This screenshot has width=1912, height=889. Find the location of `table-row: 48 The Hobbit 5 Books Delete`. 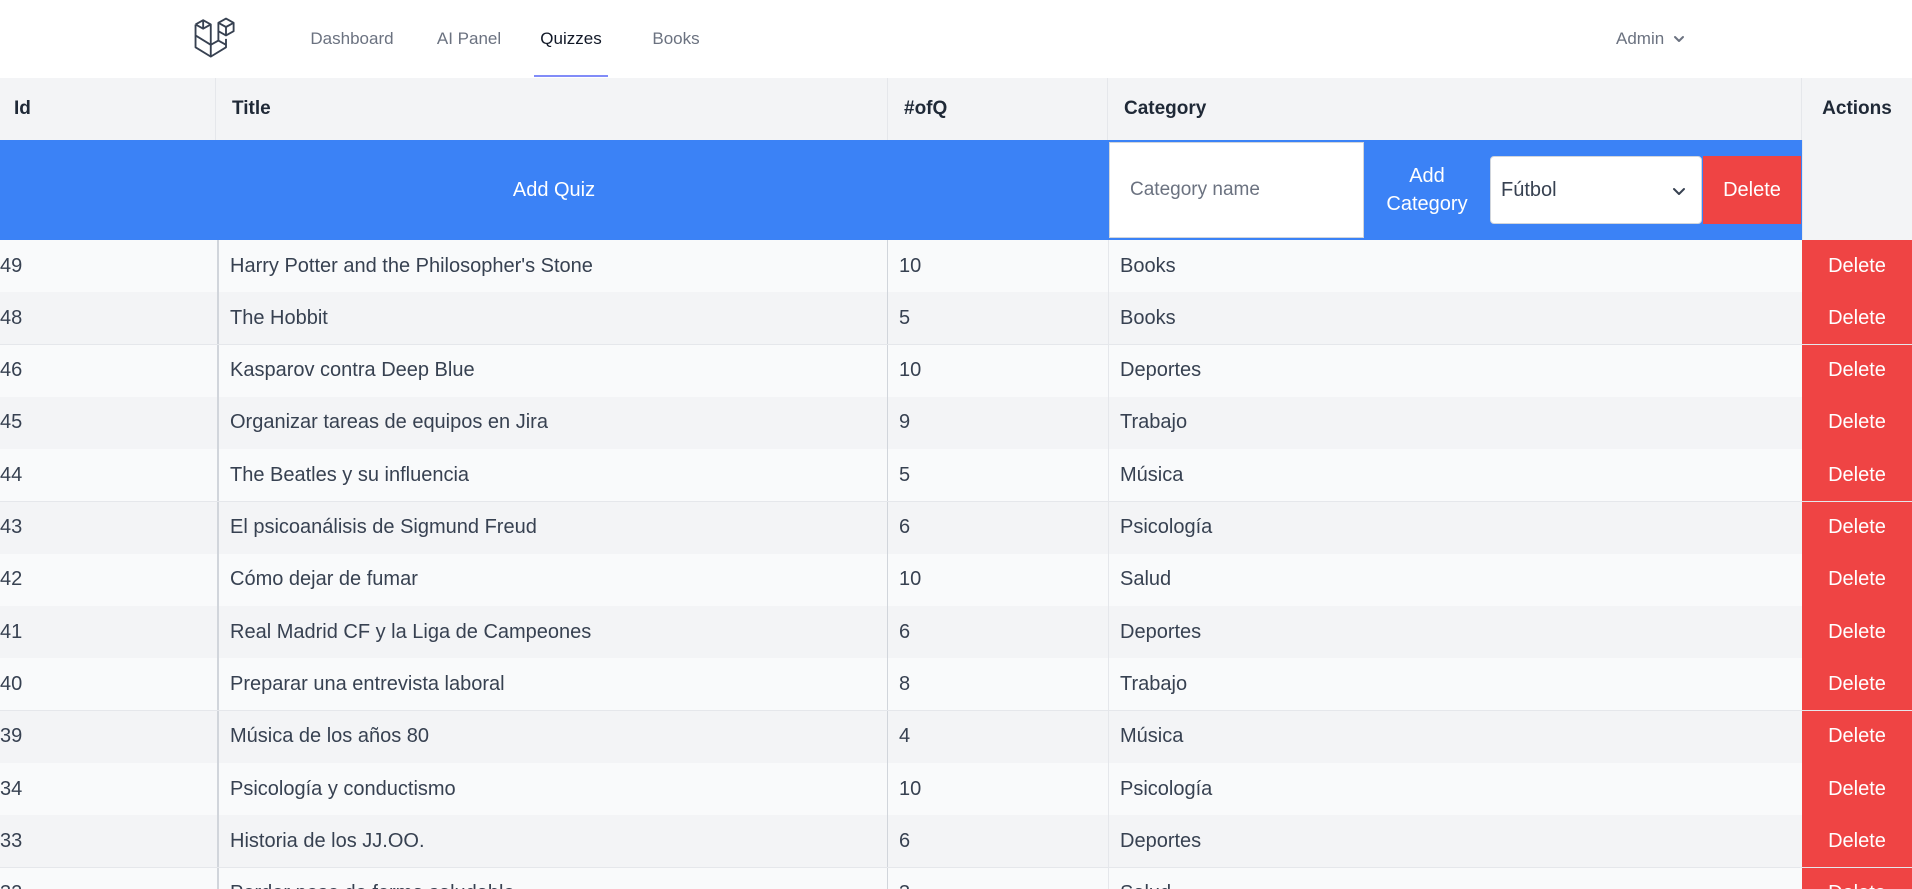

table-row: 48 The Hobbit 5 Books Delete is located at coordinates (956, 319).